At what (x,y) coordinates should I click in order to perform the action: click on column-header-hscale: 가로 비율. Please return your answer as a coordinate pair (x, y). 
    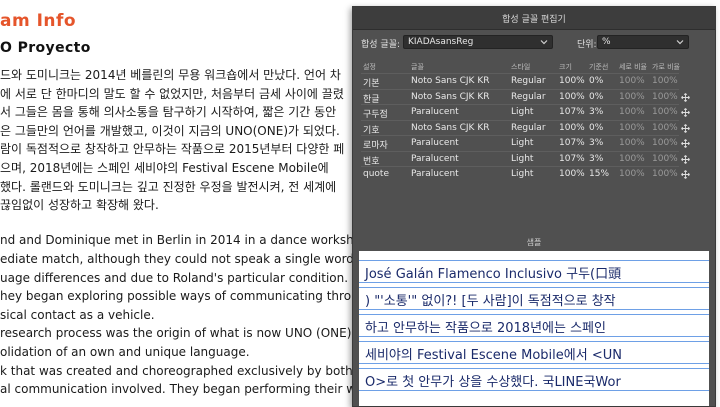
    Looking at the image, I should click on (666, 67).